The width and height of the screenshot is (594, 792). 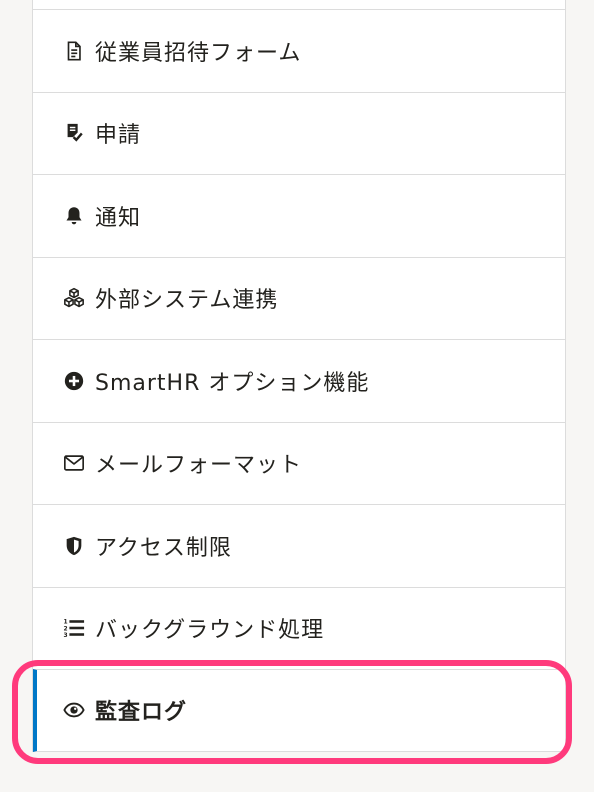 What do you see at coordinates (118, 136) in the screenshot?
I see `menu-item-label: 申請` at bounding box center [118, 136].